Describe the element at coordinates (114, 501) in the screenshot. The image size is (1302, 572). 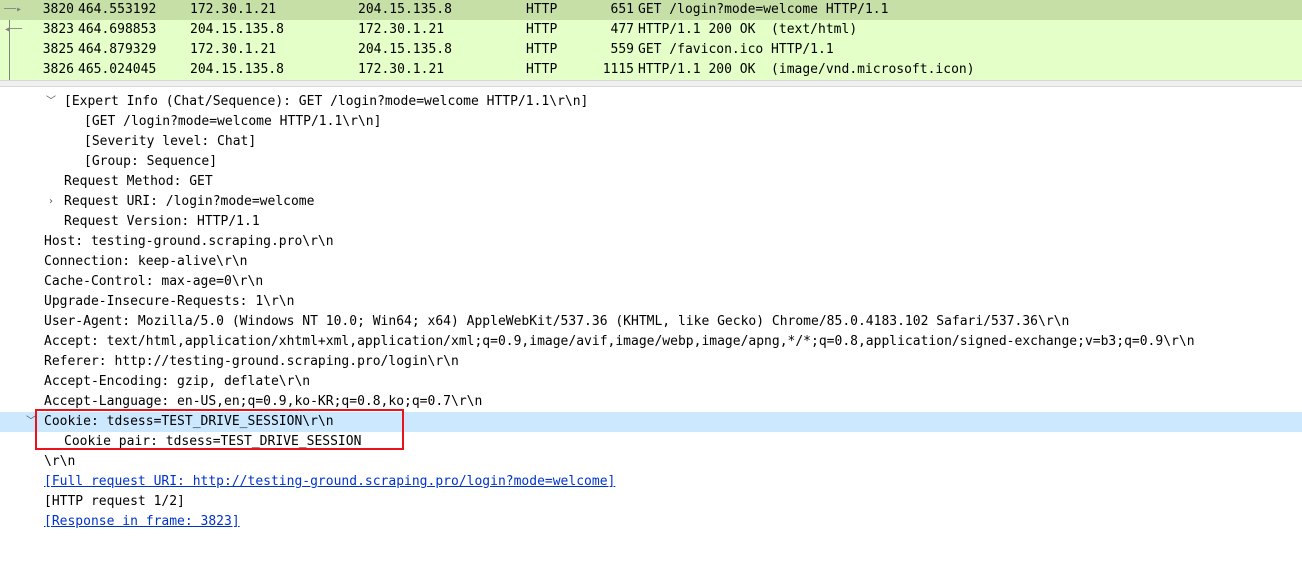
I see `http-request-label: [HTTP request 1/2]` at that location.